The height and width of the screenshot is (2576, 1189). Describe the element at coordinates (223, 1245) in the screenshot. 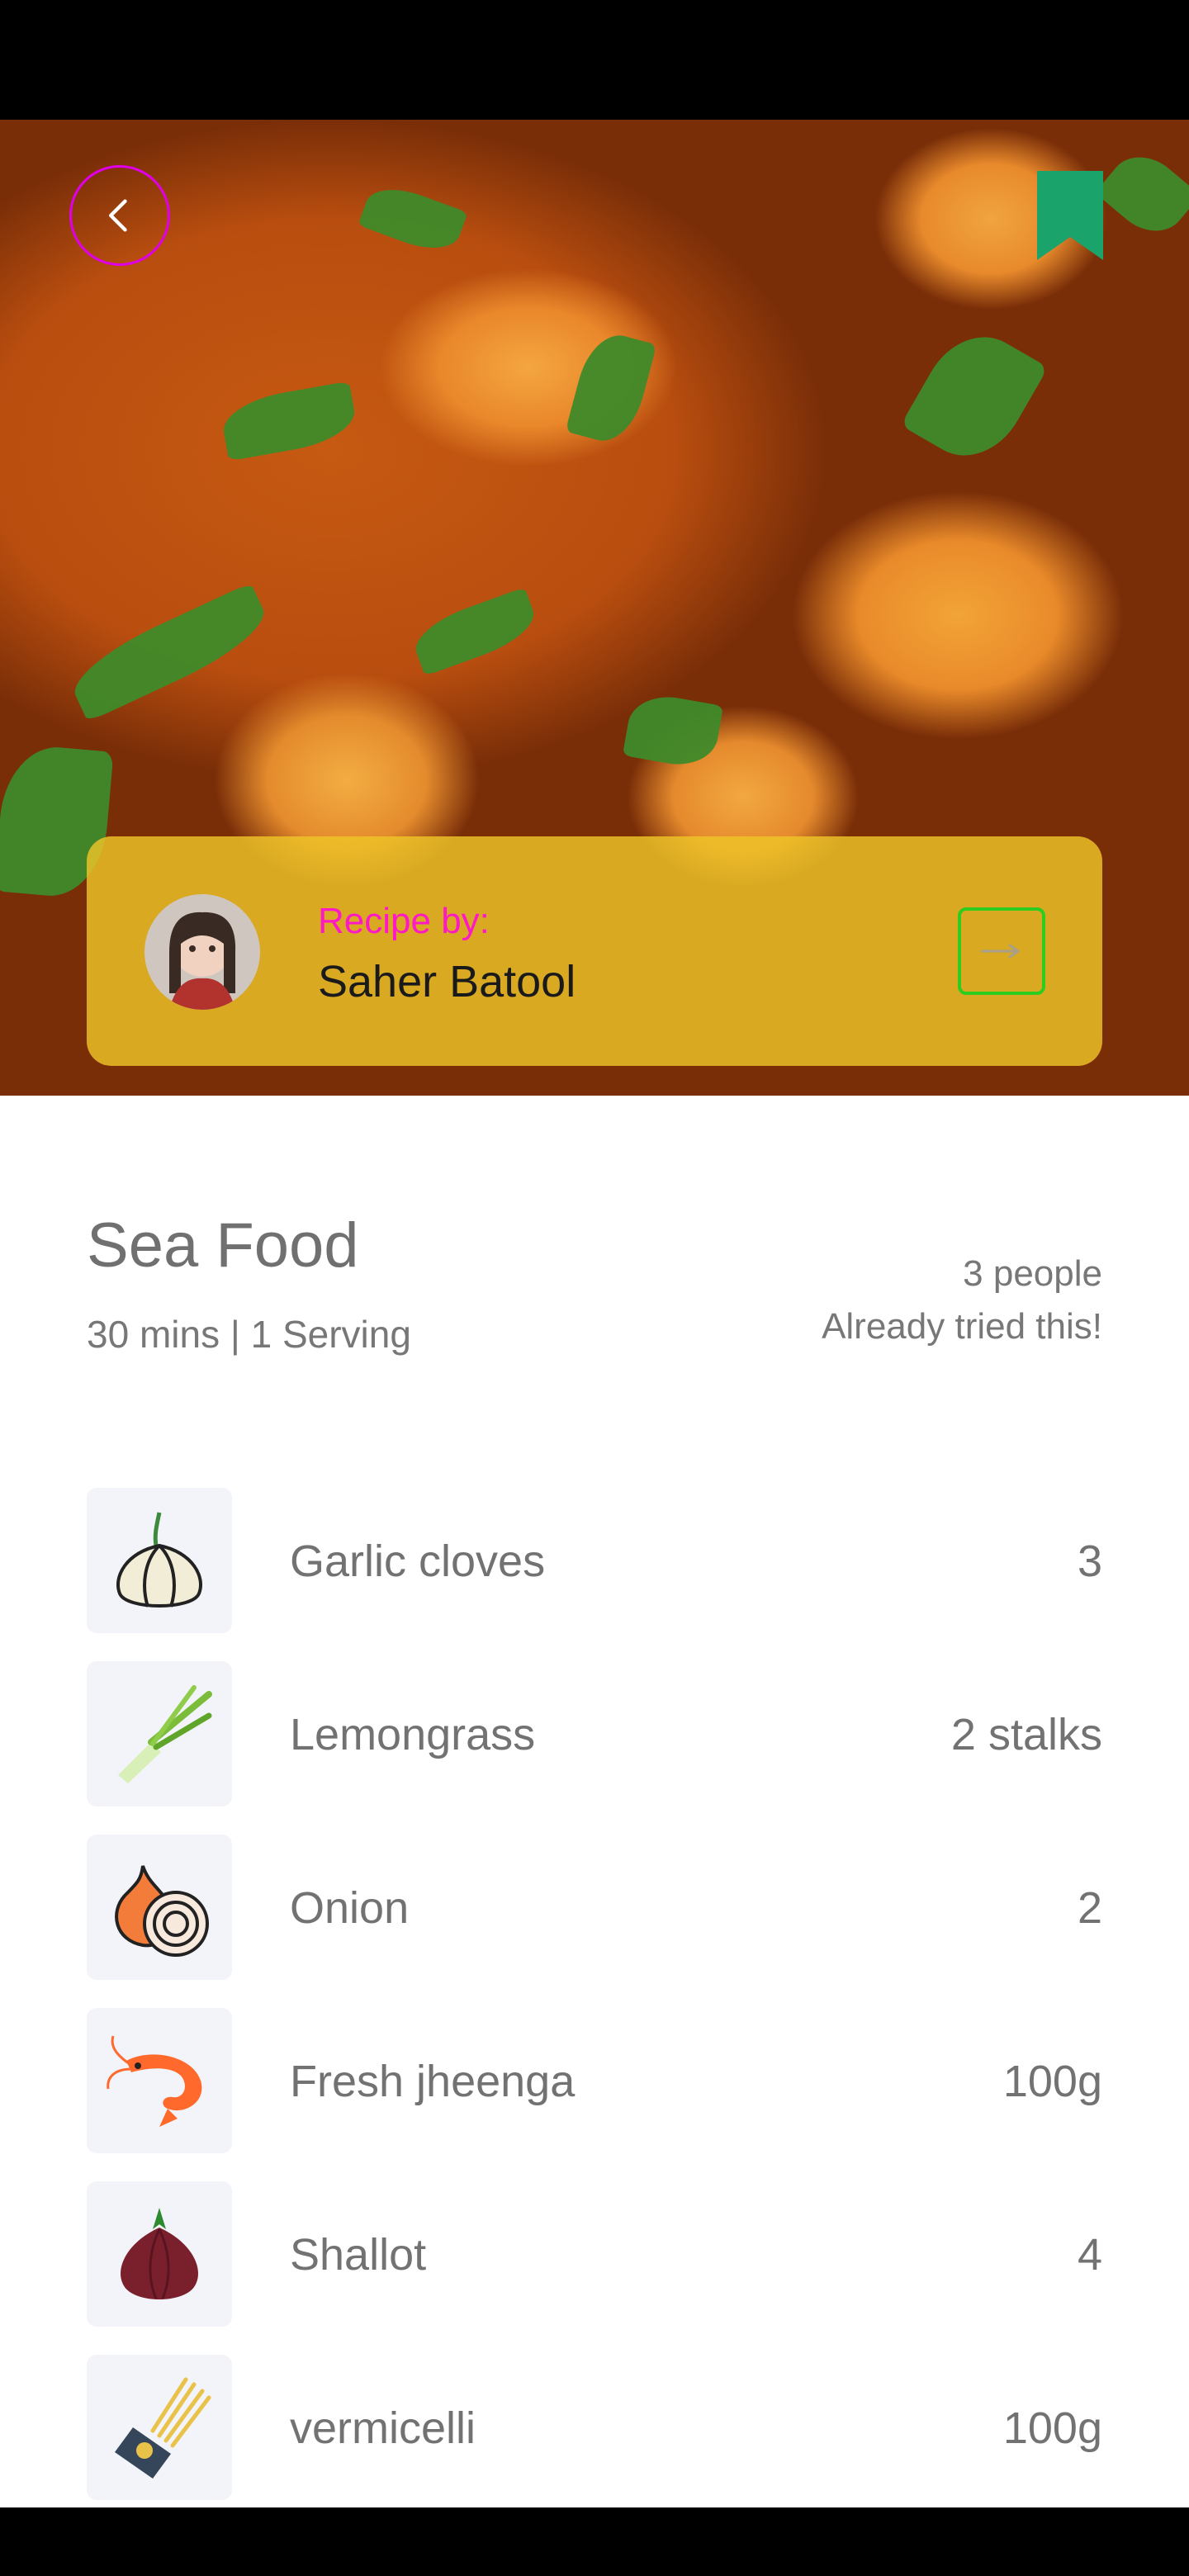

I see `recipe-title: Sea Food` at that location.